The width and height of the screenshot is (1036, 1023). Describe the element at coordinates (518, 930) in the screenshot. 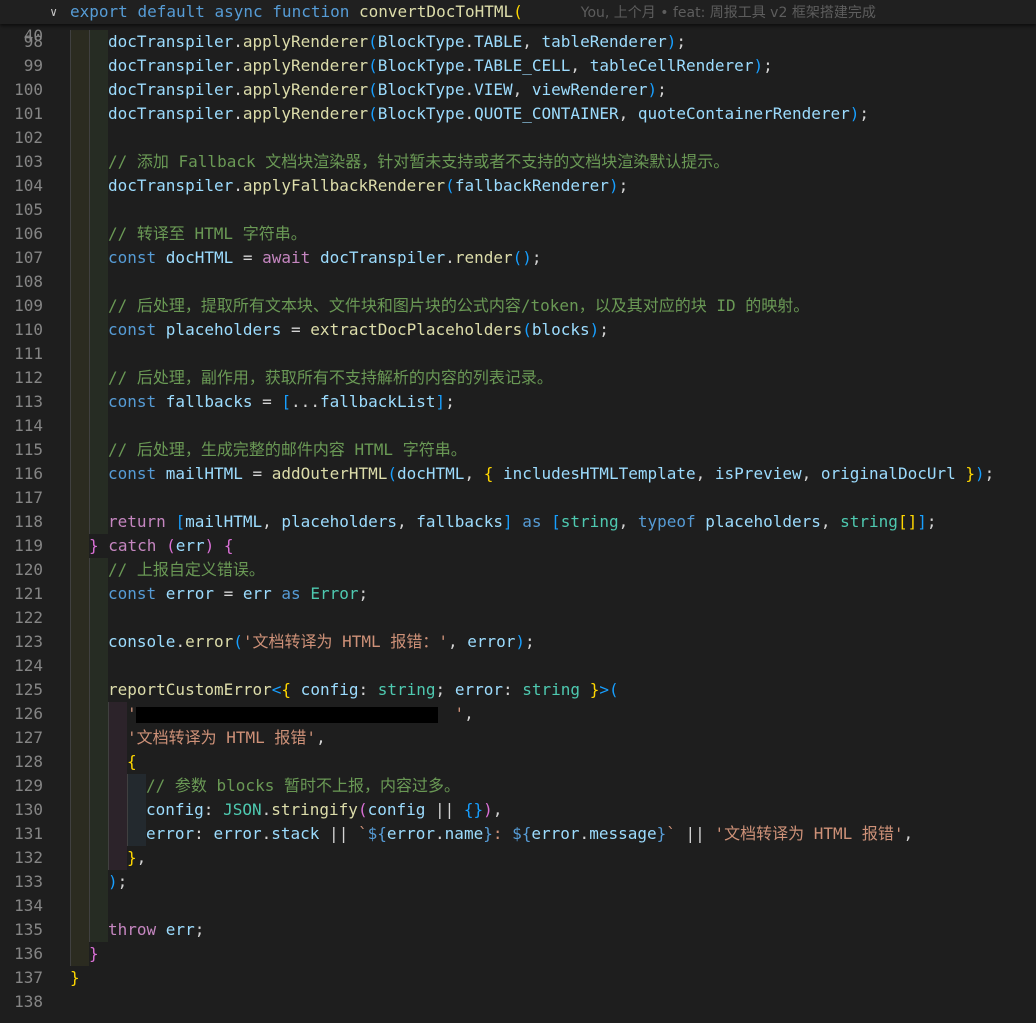

I see `code-line: 135 throw err;` at that location.